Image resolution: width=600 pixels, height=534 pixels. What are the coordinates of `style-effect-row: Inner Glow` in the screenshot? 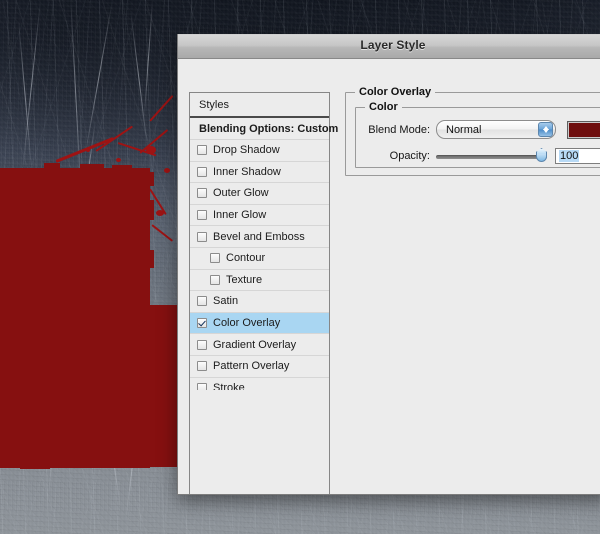 It's located at (259, 215).